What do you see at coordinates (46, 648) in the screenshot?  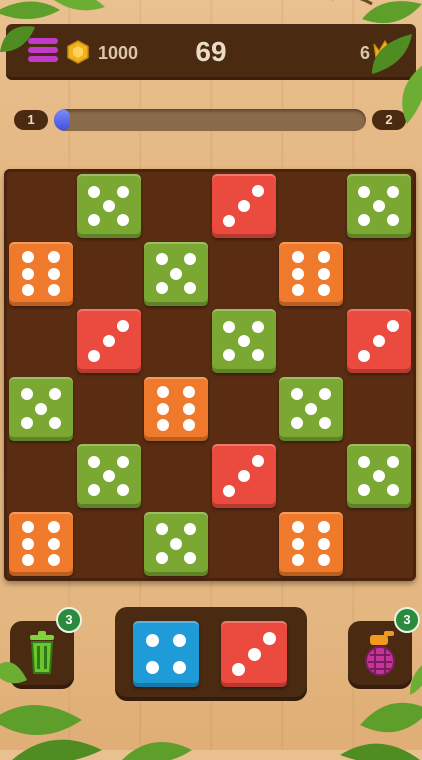 I see `trash-powerup-button: 3` at bounding box center [46, 648].